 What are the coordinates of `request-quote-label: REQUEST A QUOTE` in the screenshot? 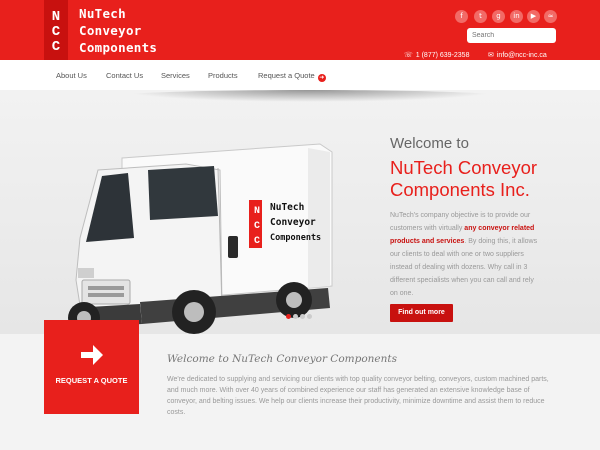 It's located at (91, 380).